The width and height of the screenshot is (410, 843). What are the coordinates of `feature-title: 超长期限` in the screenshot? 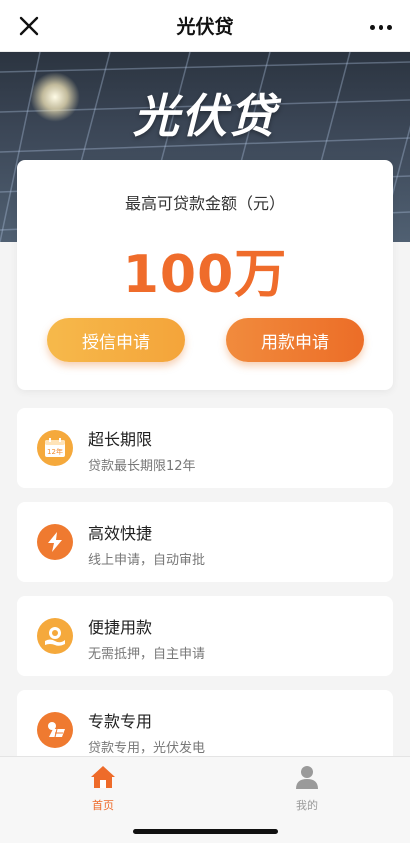 It's located at (120, 439).